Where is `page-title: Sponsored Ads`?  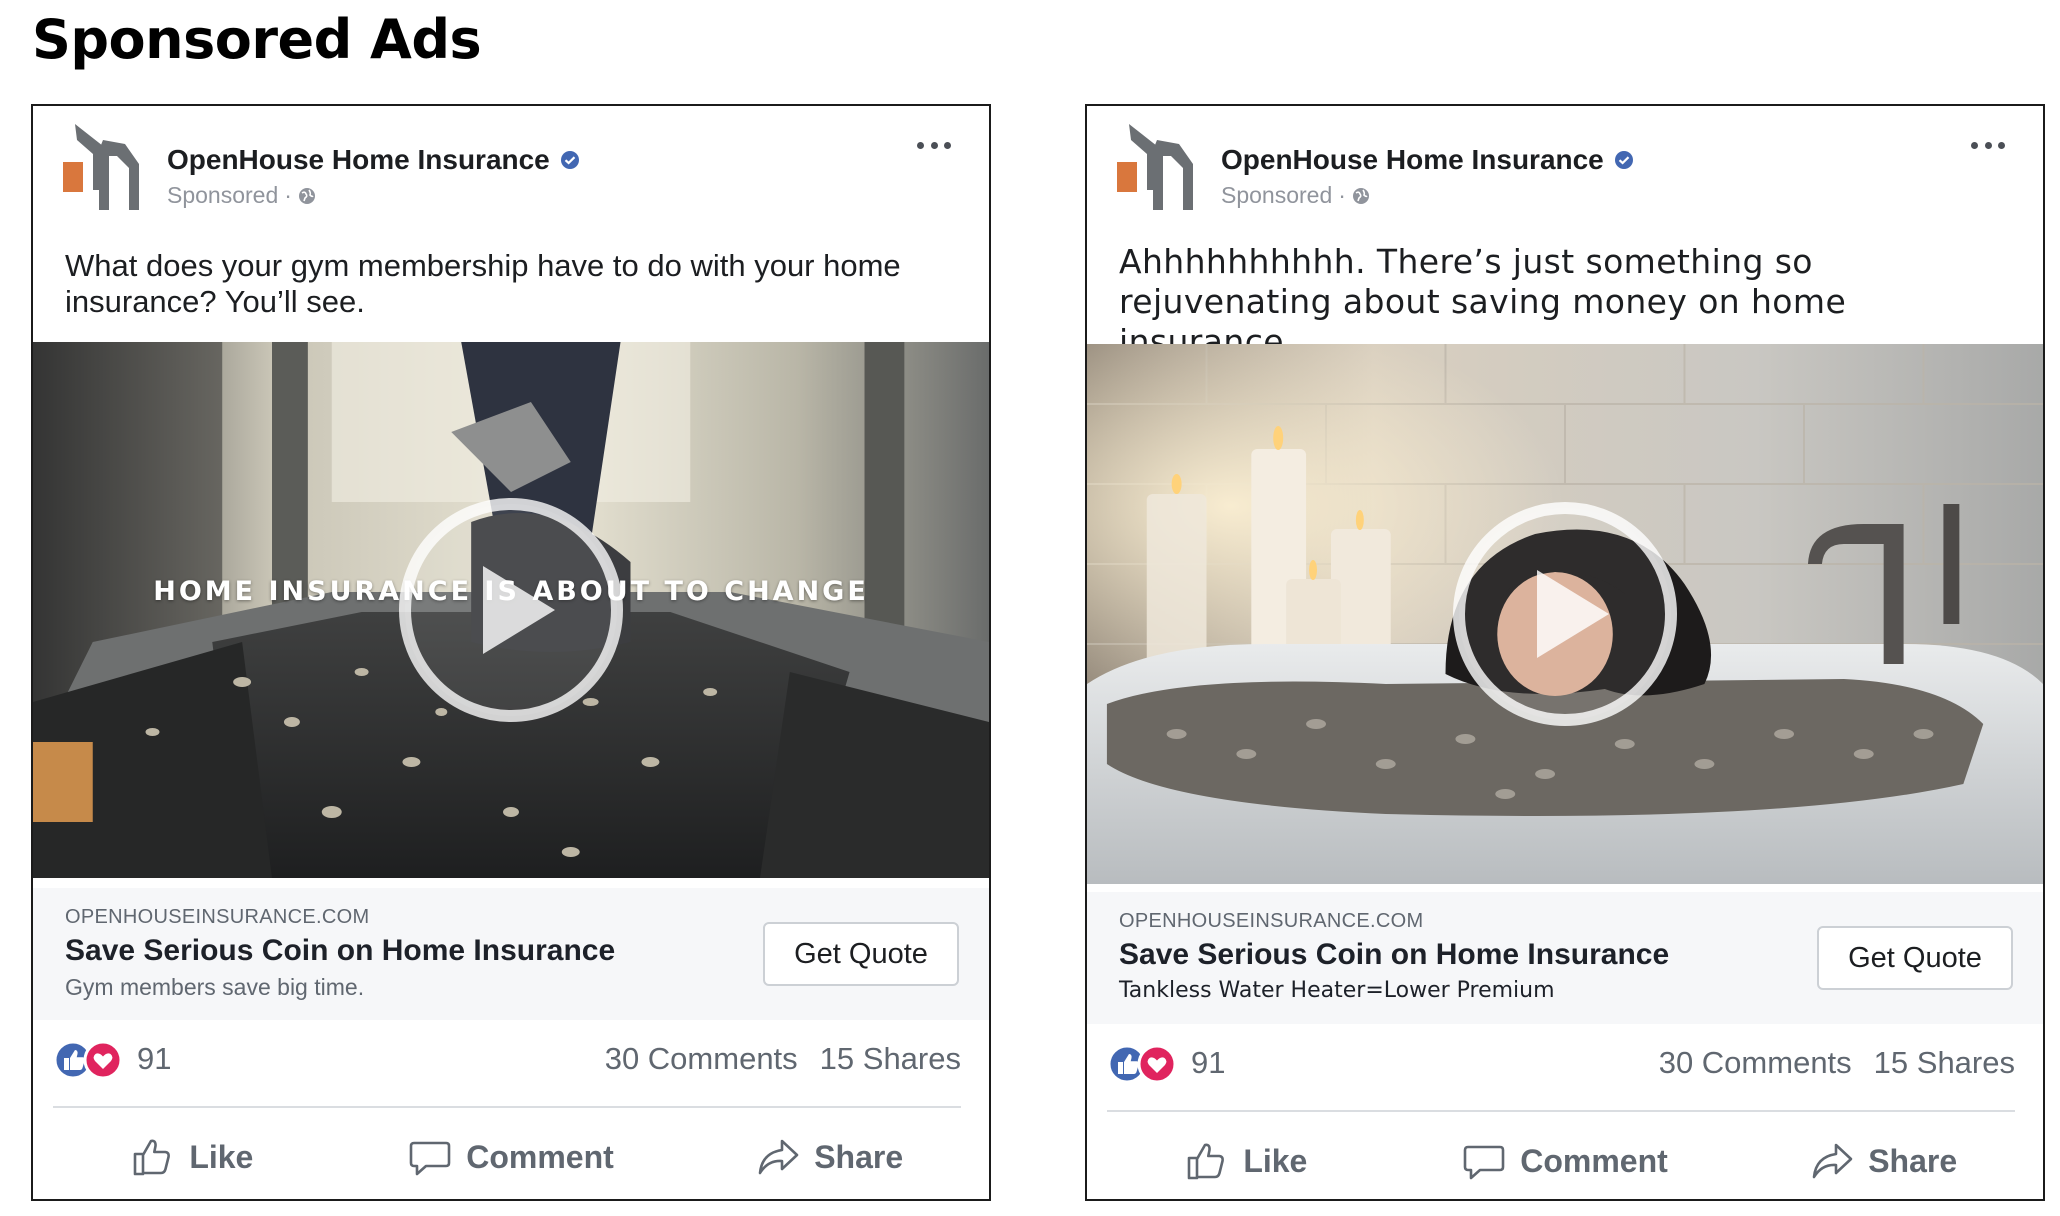
page-title: Sponsored Ads is located at coordinates (257, 39).